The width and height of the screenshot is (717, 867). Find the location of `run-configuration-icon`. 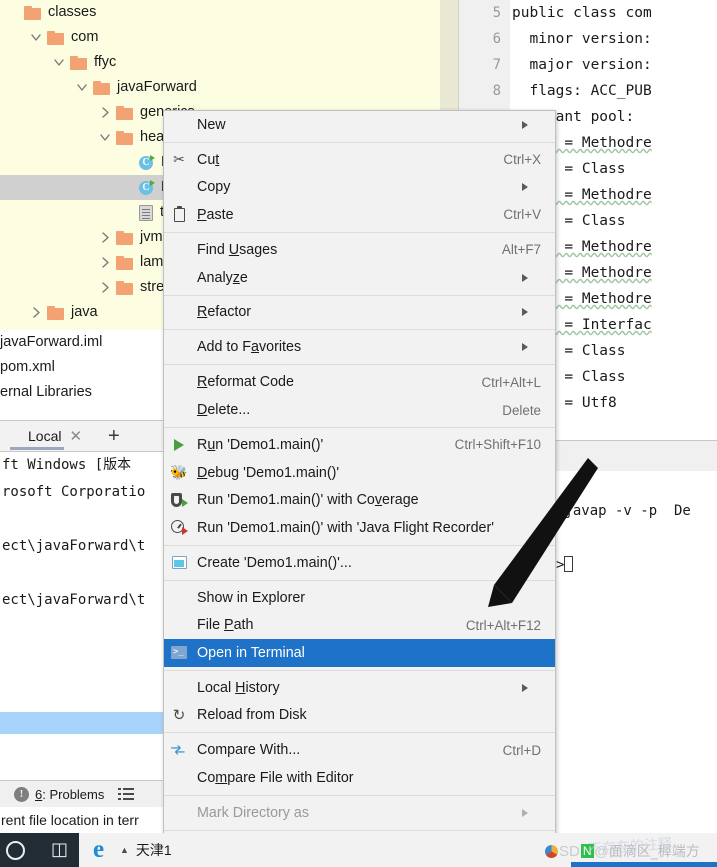

run-configuration-icon is located at coordinates (179, 563).